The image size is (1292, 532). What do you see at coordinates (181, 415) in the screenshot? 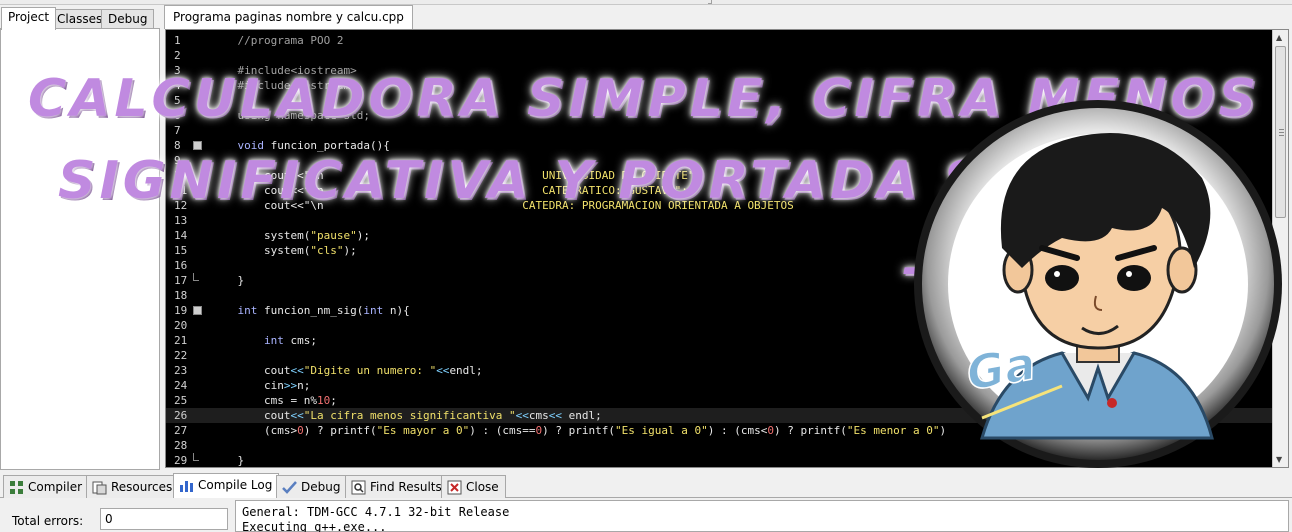
I see `line-number: 26` at bounding box center [181, 415].